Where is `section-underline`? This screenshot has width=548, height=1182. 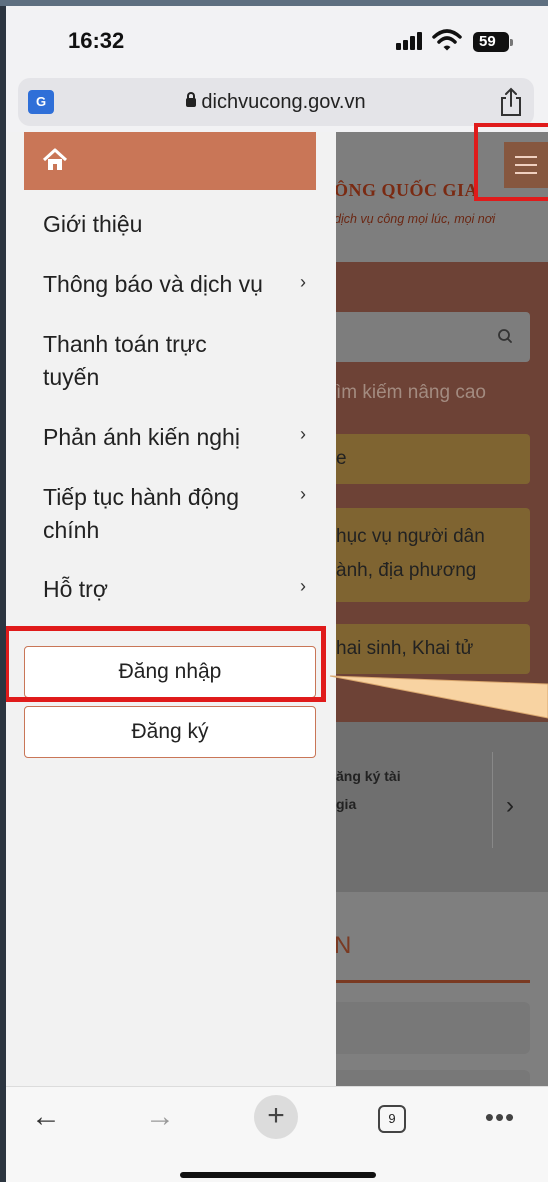
section-underline is located at coordinates (429, 981).